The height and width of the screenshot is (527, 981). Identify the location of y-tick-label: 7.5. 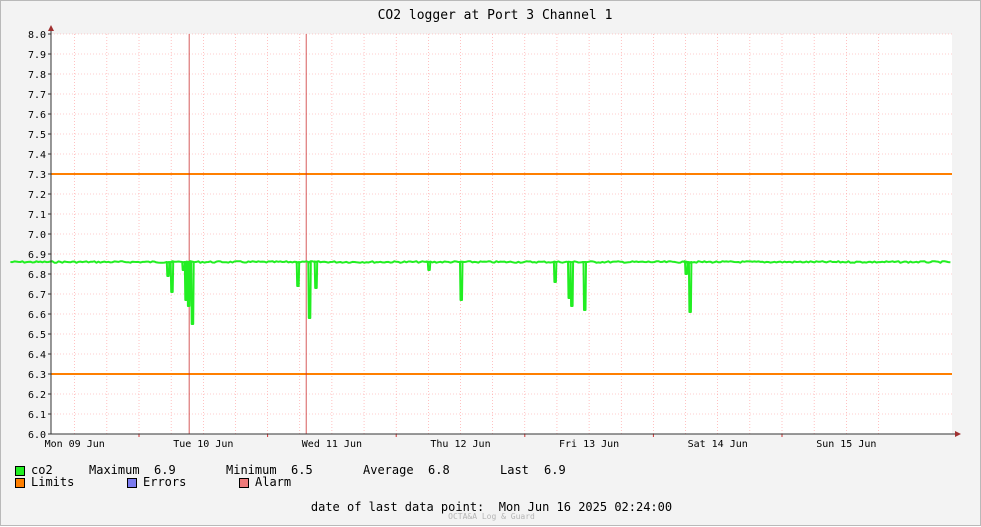
(37, 135).